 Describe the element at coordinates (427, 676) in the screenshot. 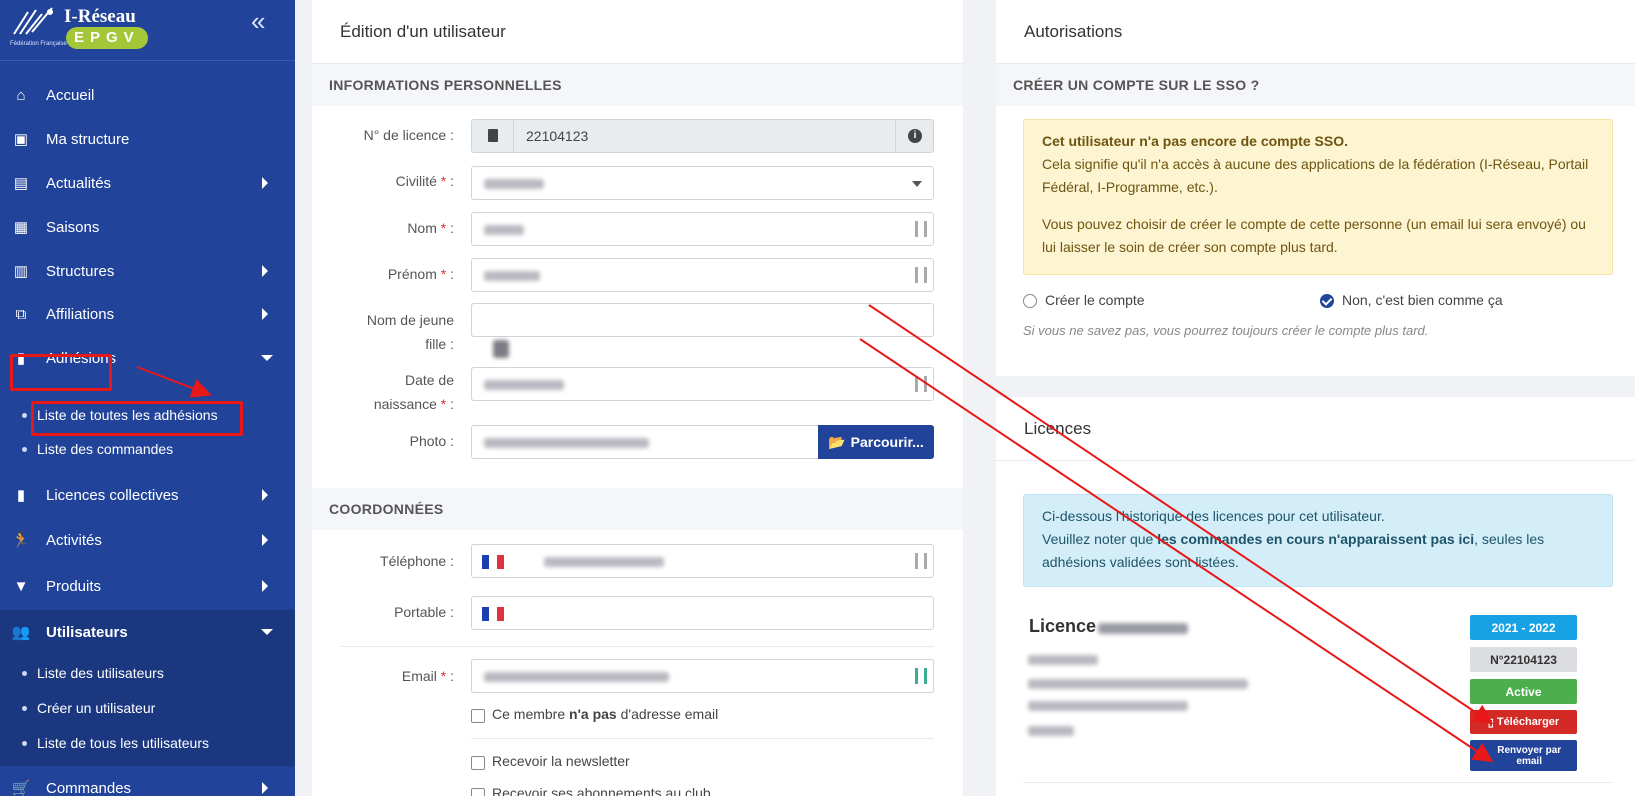

I see `email-label: Email * :` at that location.